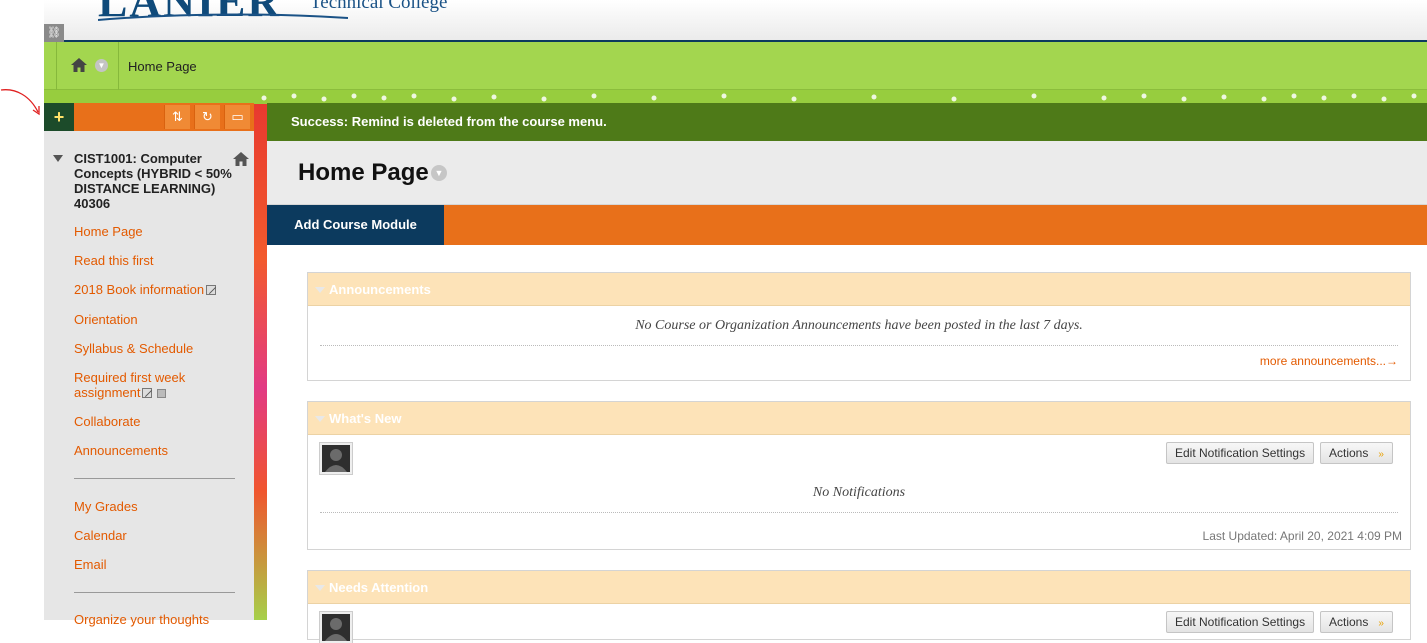 Image resolution: width=1427 pixels, height=643 pixels. Describe the element at coordinates (735, 21) in the screenshot. I see `institution-banner: LANIER Technical College ⛓` at that location.